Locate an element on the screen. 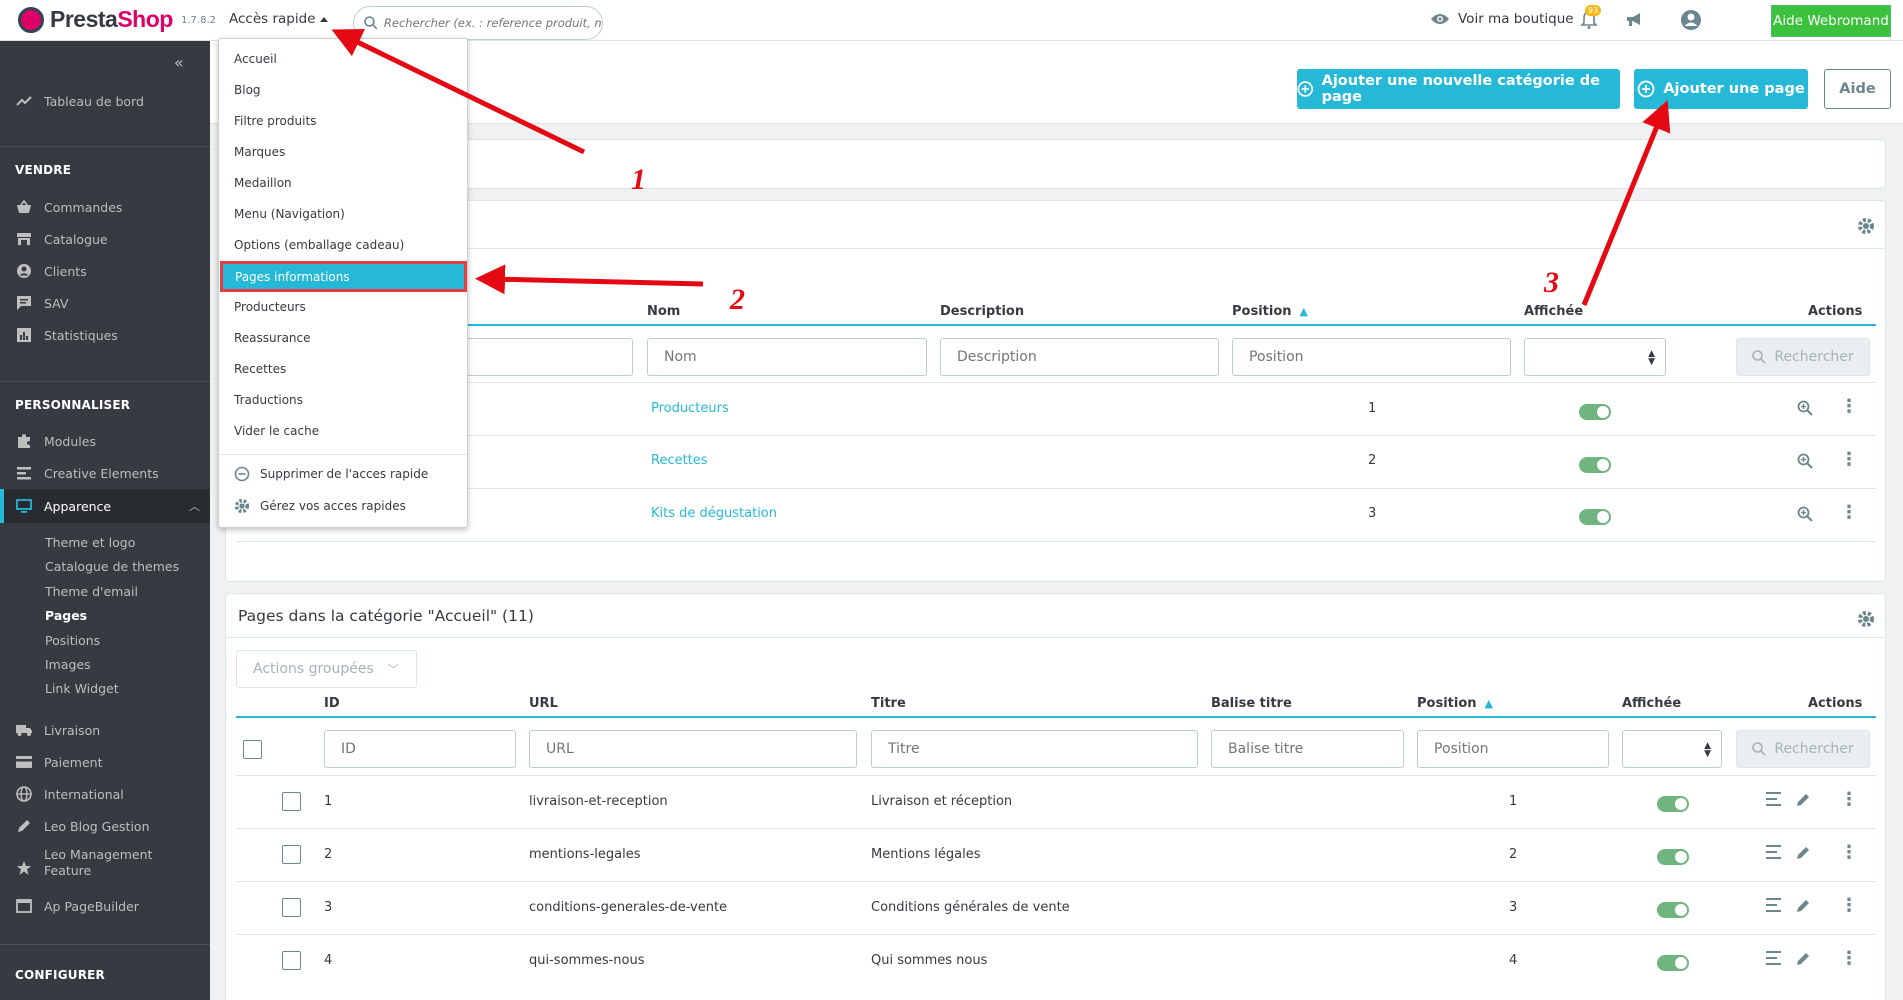 The image size is (1903, 1000). sidebar-item-leo-blog: Leo Blog Gestion is located at coordinates (105, 826).